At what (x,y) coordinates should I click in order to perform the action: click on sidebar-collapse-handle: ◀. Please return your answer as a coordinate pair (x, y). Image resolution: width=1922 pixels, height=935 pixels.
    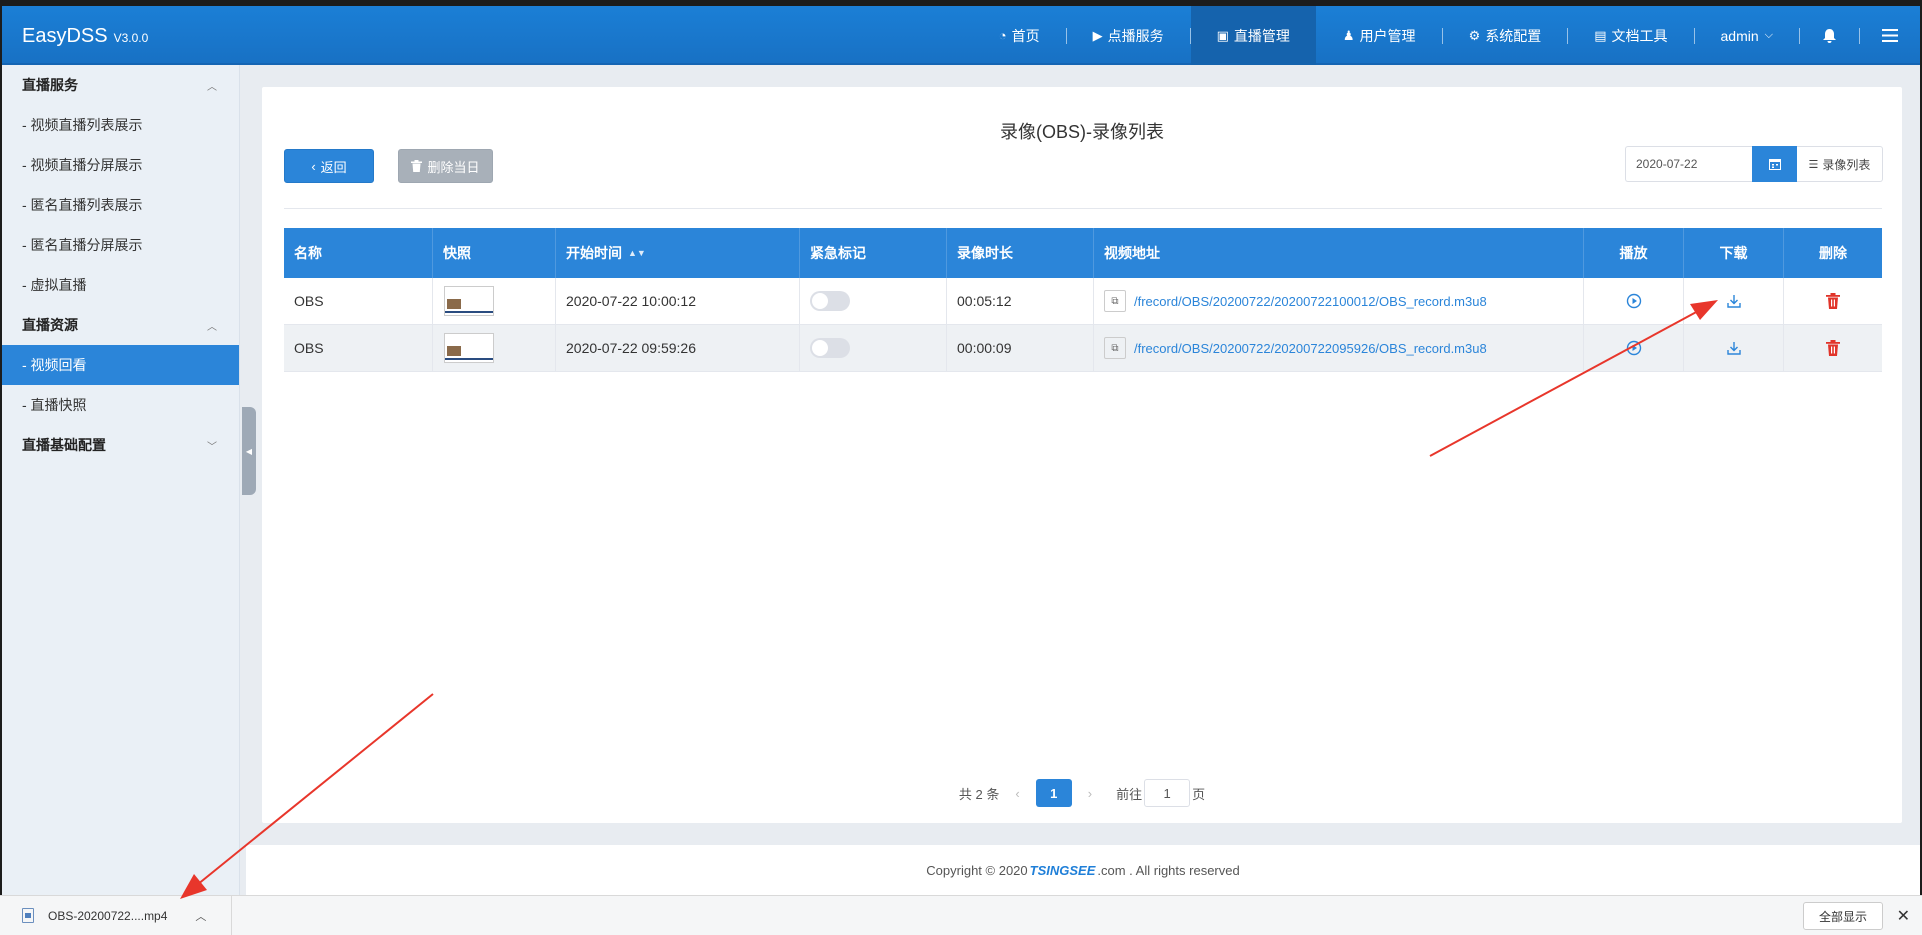
    Looking at the image, I should click on (249, 451).